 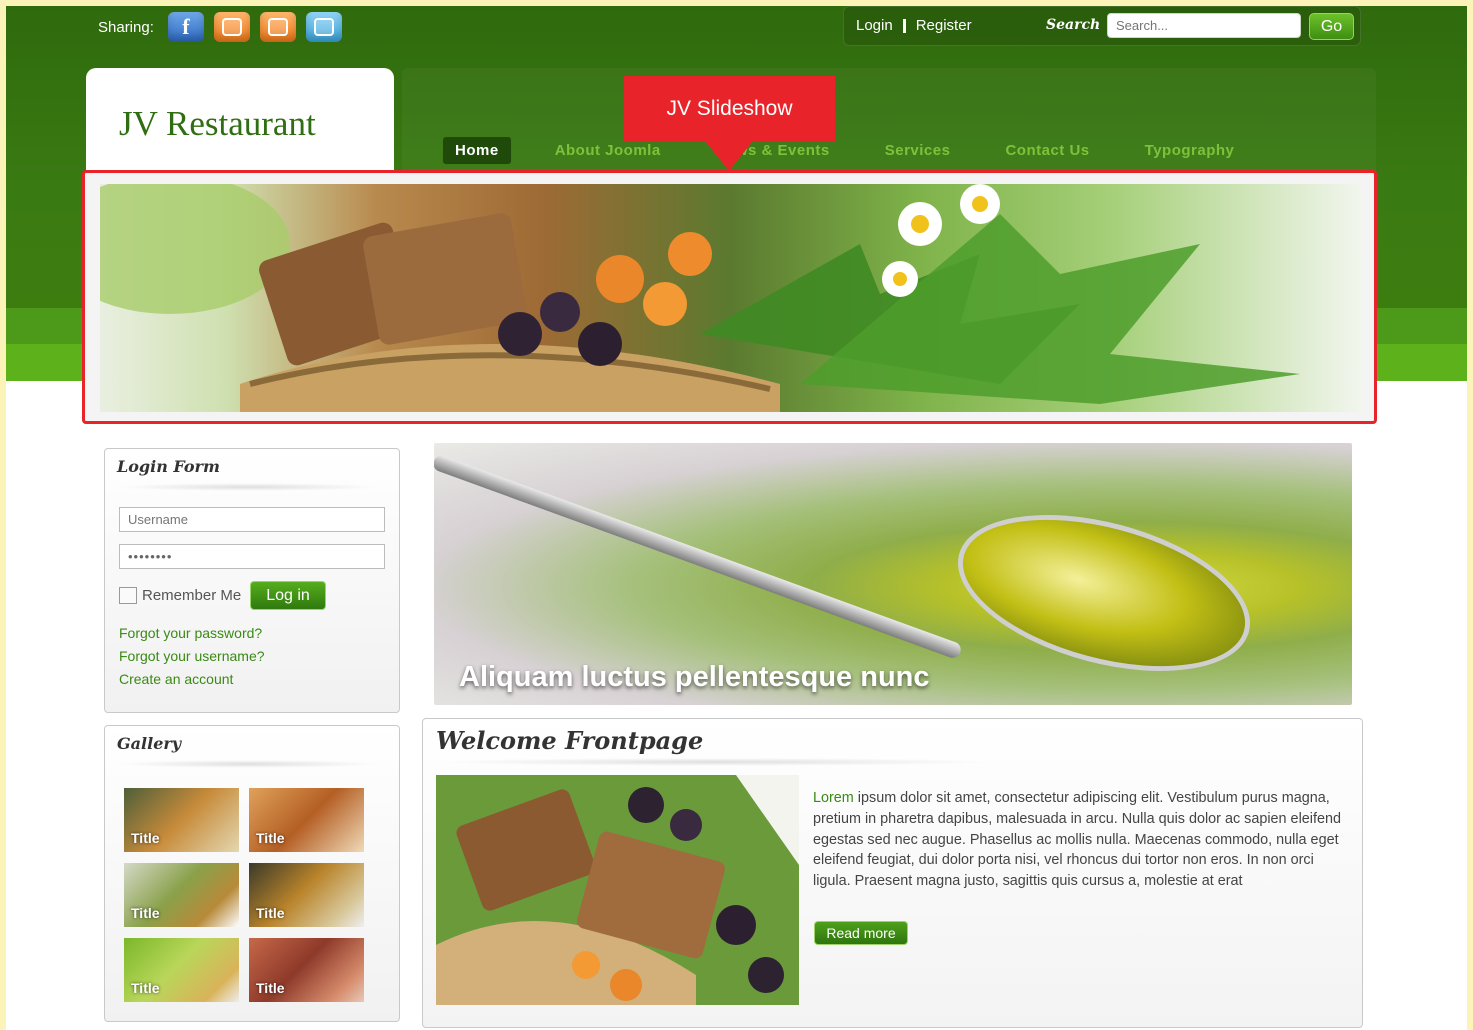 What do you see at coordinates (874, 25) in the screenshot?
I see `login-link: Login` at bounding box center [874, 25].